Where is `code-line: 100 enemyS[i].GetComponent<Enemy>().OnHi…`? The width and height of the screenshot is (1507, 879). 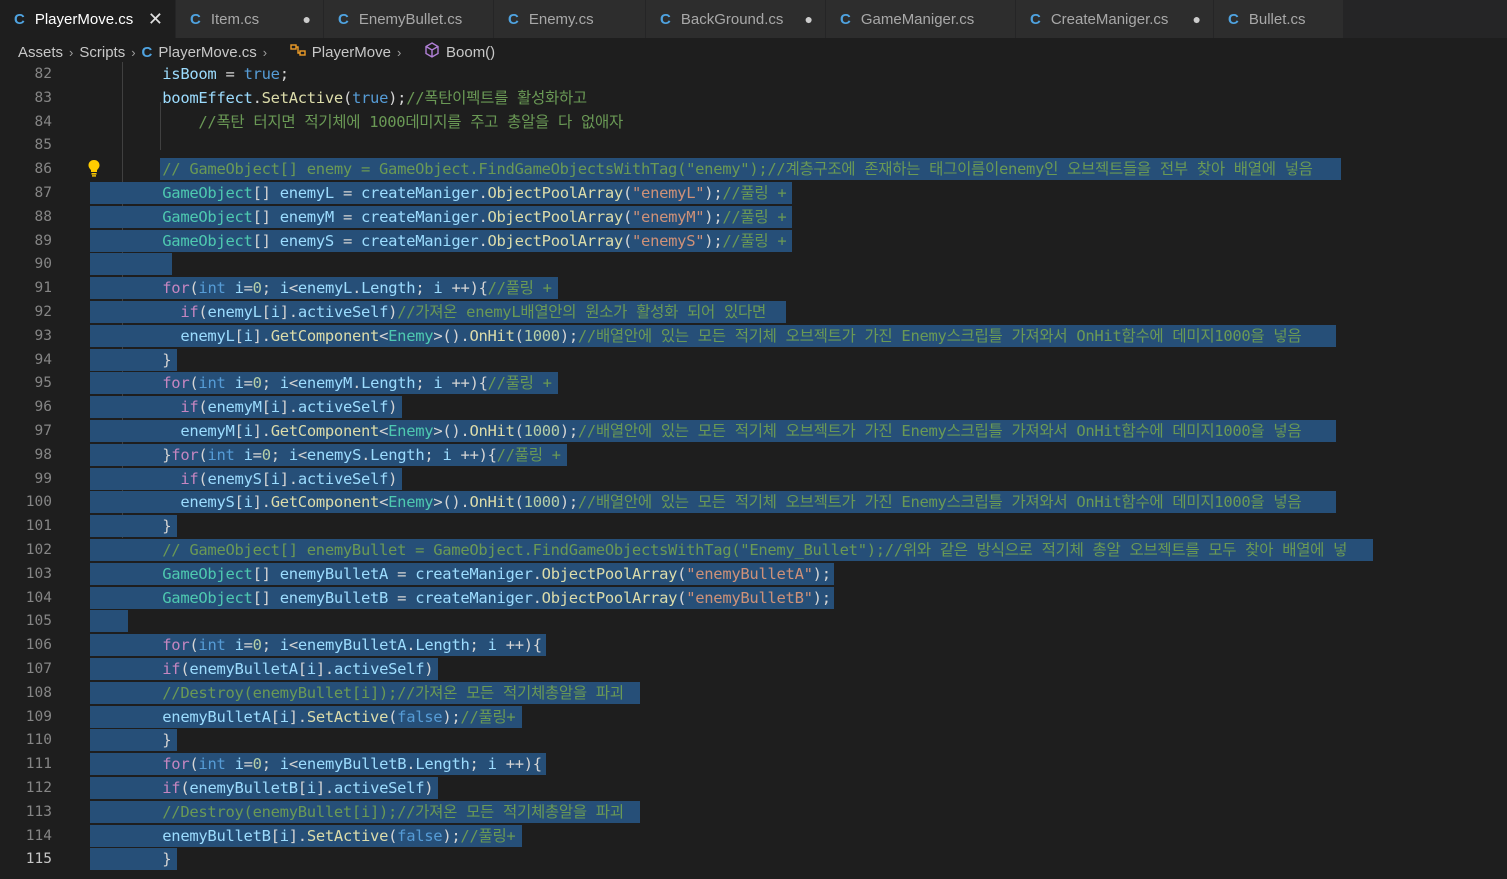 code-line: 100 enemyS[i].GetComponent<Enemy>().OnHi… is located at coordinates (753, 502).